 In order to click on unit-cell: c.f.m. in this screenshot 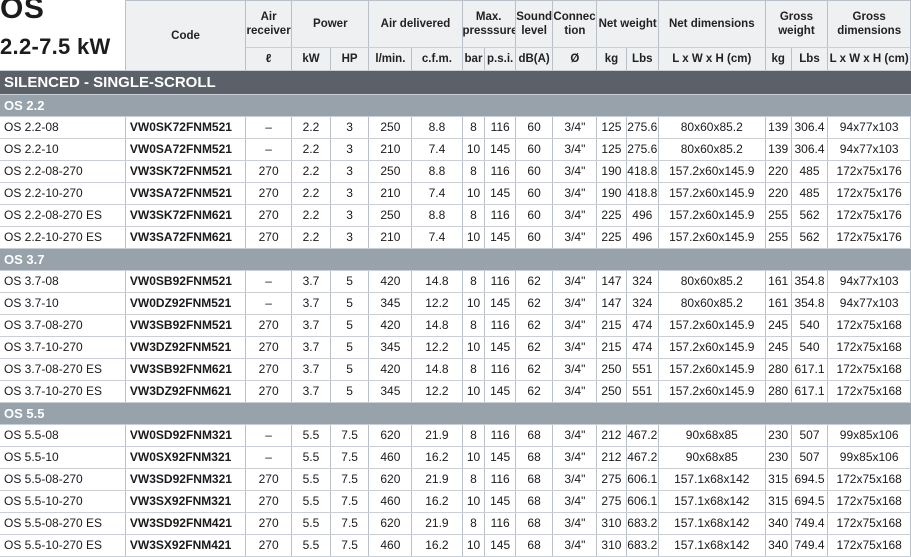, I will do `click(437, 59)`.